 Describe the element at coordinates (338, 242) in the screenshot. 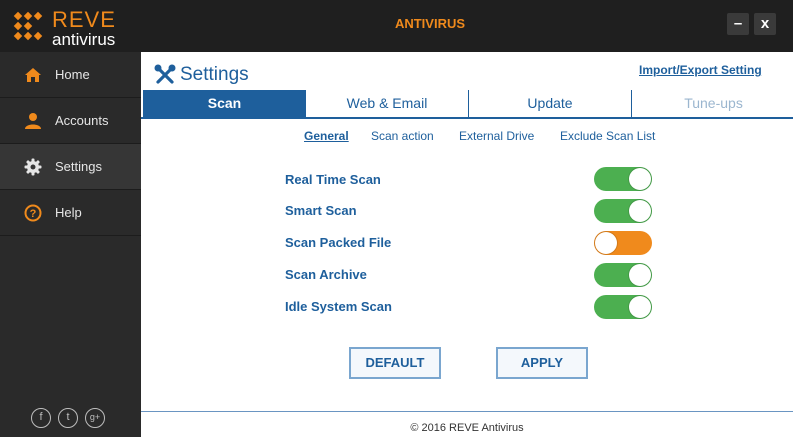

I see `option-label-scan-packed-file: Scan Packed File` at that location.